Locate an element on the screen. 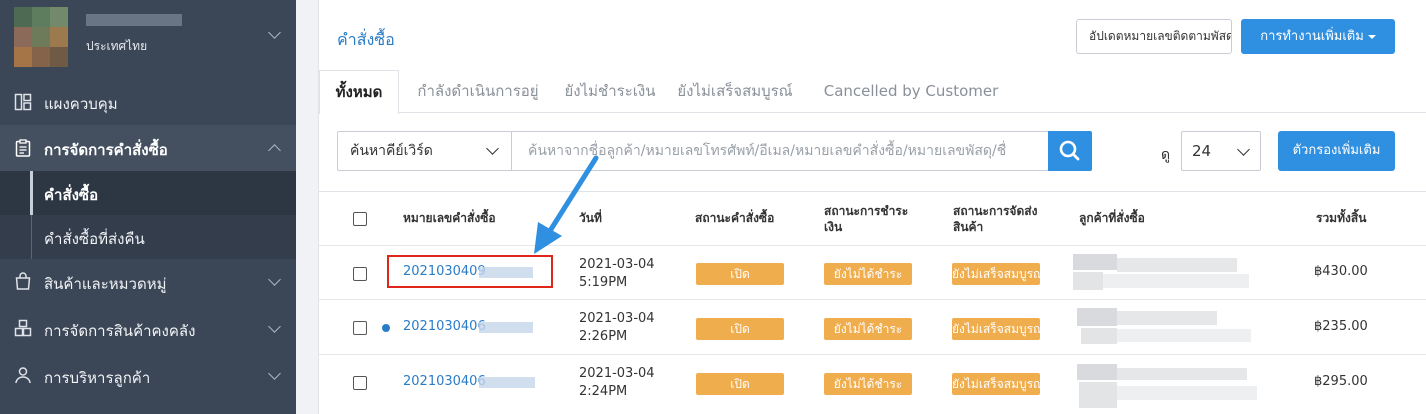 The width and height of the screenshot is (1426, 414). tab-unpaid: ยังไม่ชำระเงิน is located at coordinates (610, 91).